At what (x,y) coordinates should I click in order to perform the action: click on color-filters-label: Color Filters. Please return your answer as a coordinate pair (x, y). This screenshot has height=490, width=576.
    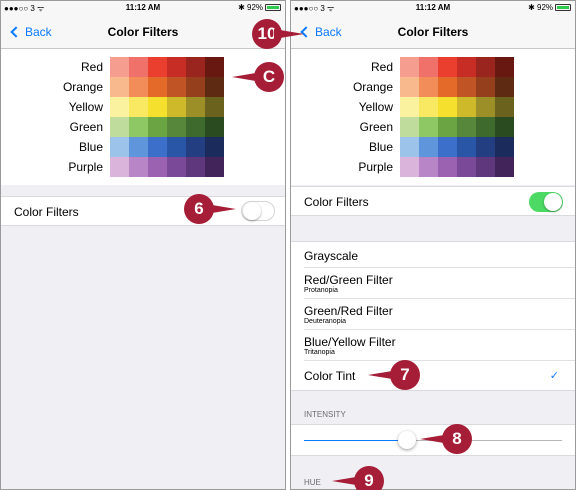
    Looking at the image, I should click on (336, 202).